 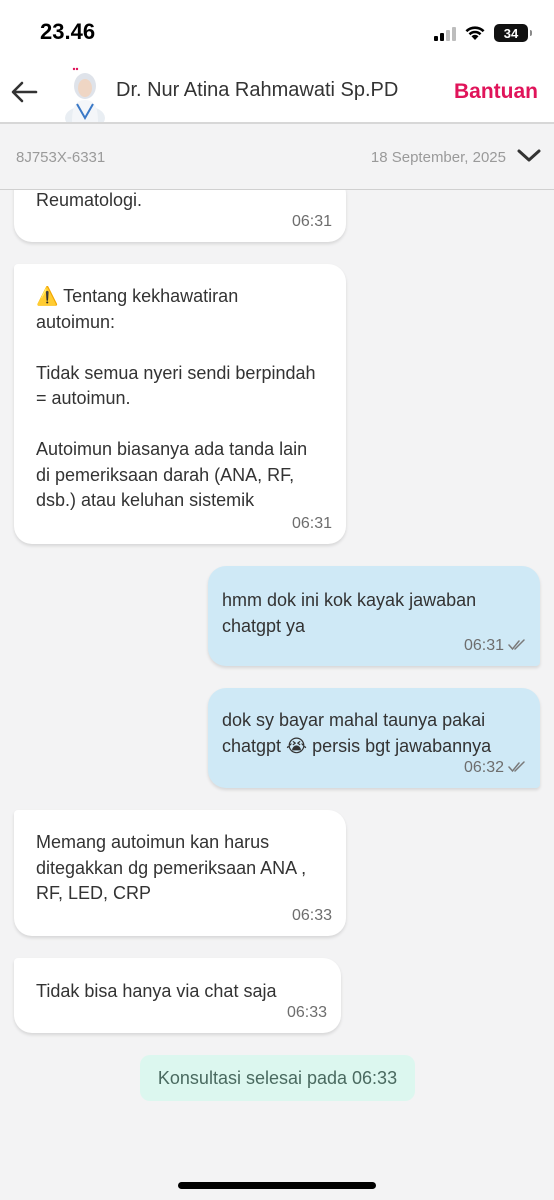 What do you see at coordinates (89, 200) in the screenshot?
I see `message-text: Reumatologi.` at bounding box center [89, 200].